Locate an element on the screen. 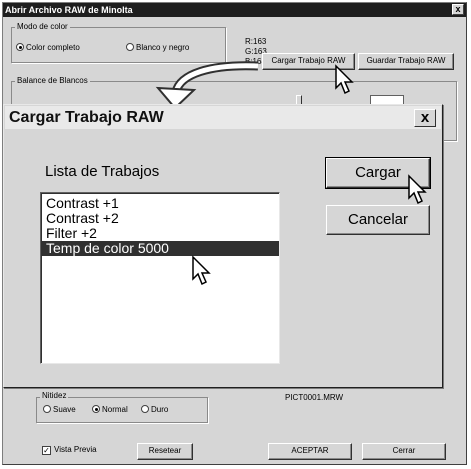 The width and height of the screenshot is (471, 469). sharpness-soft-label: Suave is located at coordinates (64, 409).